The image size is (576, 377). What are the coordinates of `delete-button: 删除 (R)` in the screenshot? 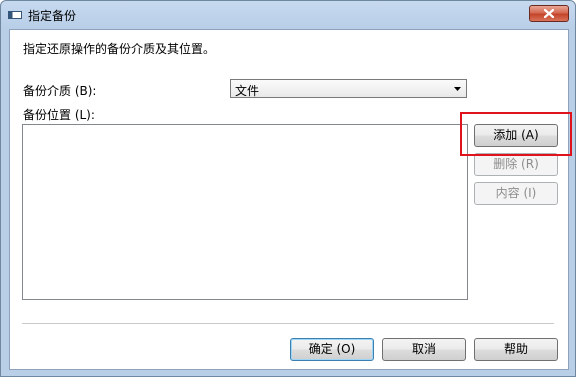 It's located at (516, 164).